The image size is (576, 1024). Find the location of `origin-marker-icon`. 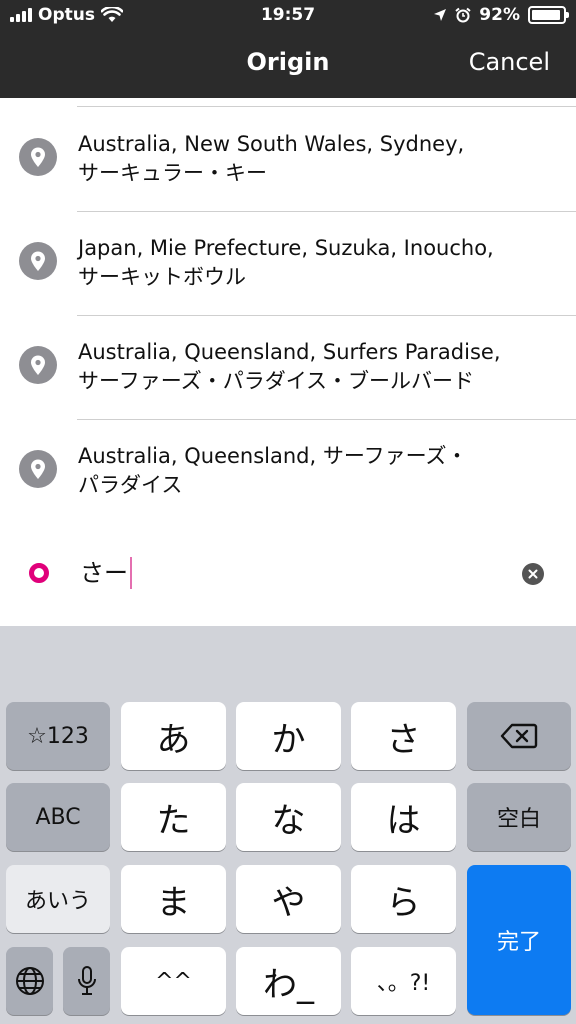

origin-marker-icon is located at coordinates (39, 573).